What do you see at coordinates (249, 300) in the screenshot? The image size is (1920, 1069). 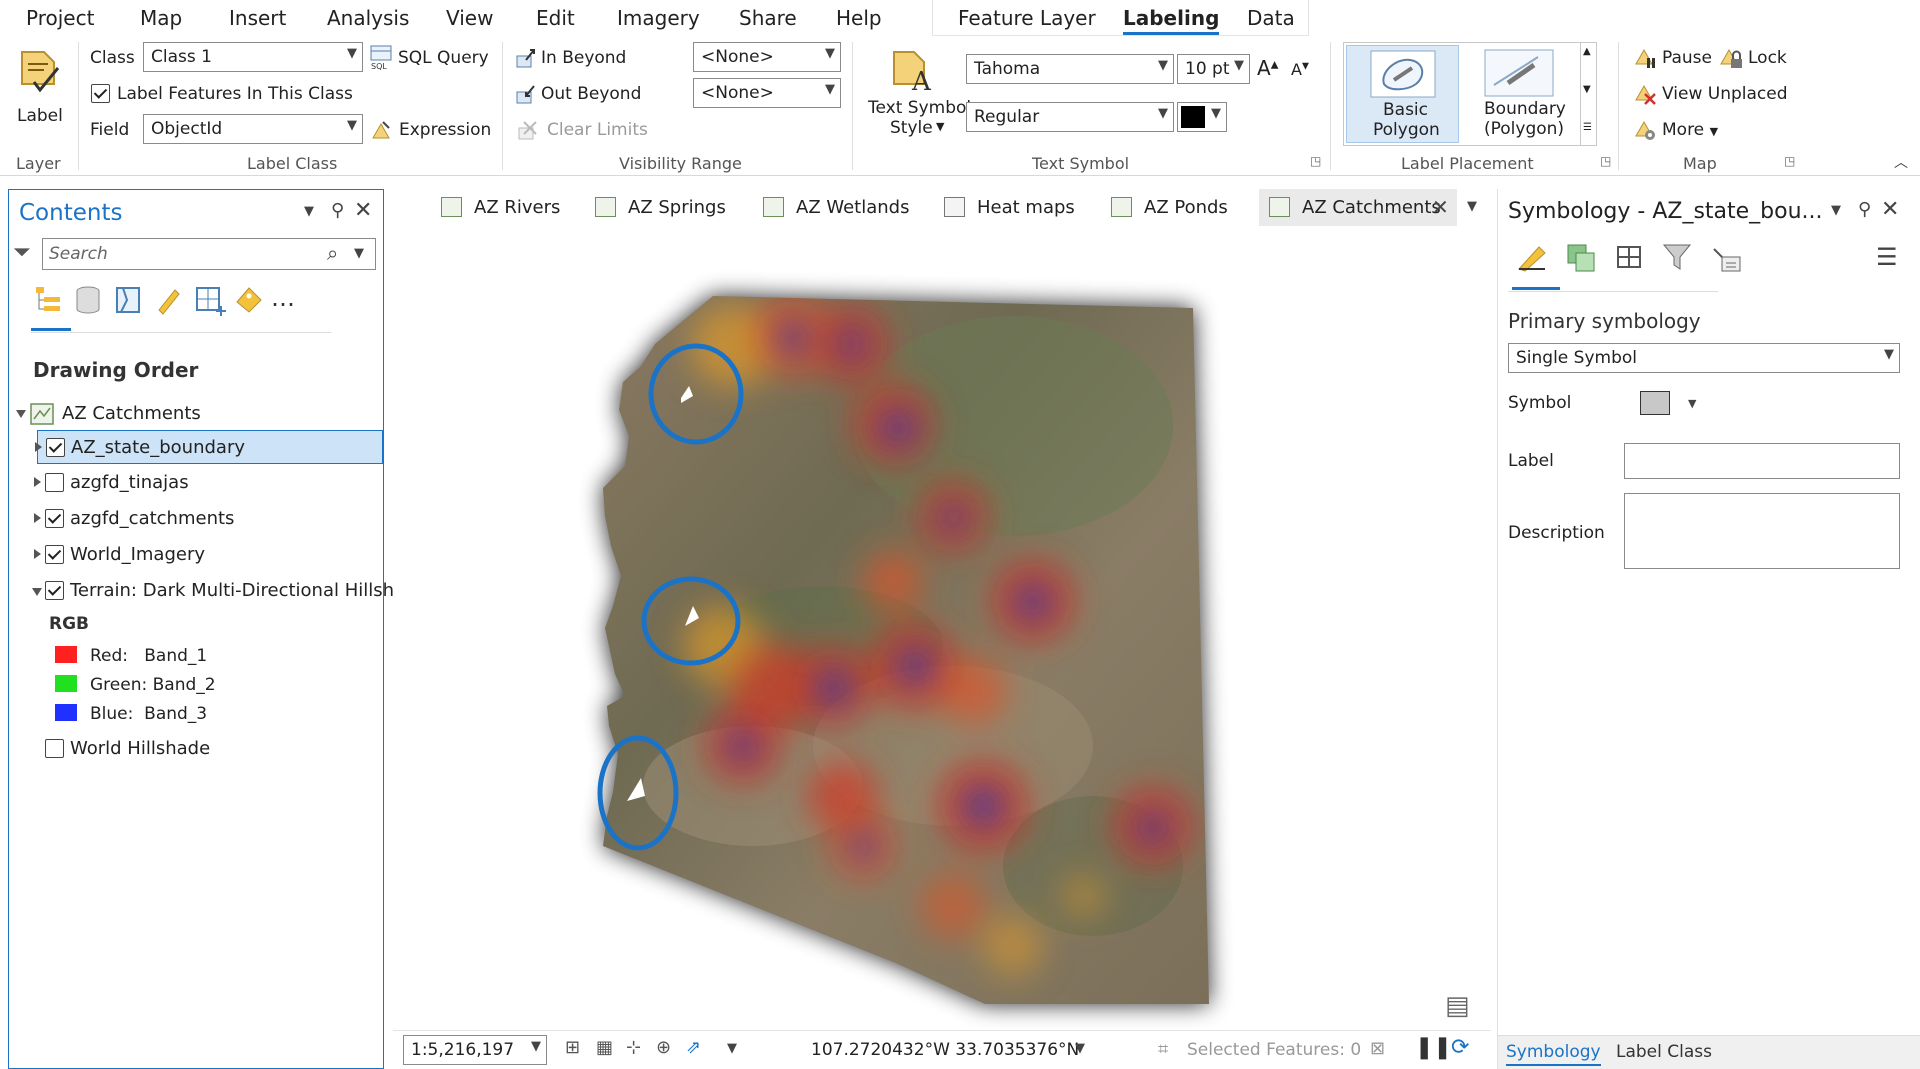 I see `list-by-labeling-icon` at bounding box center [249, 300].